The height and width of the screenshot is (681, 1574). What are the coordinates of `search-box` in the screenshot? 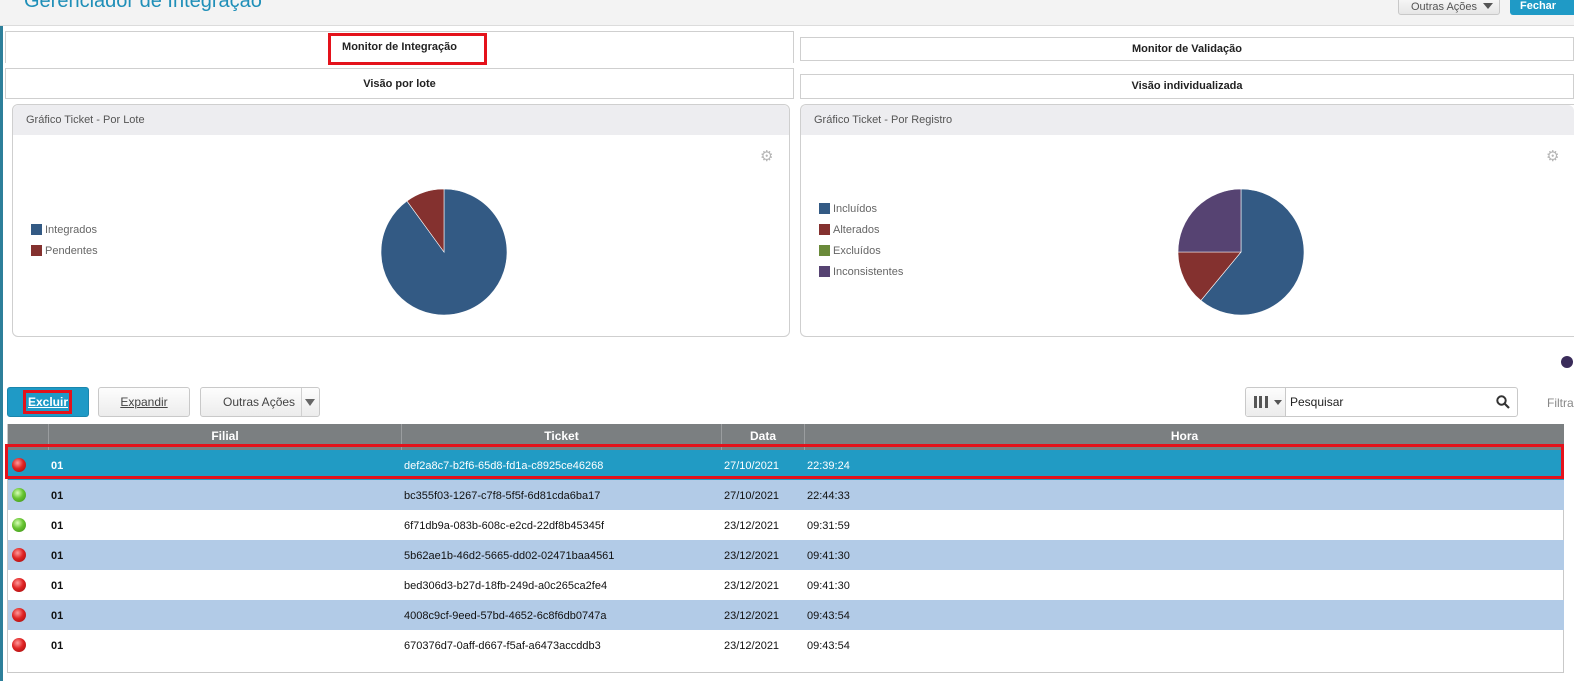 It's located at (1381, 402).